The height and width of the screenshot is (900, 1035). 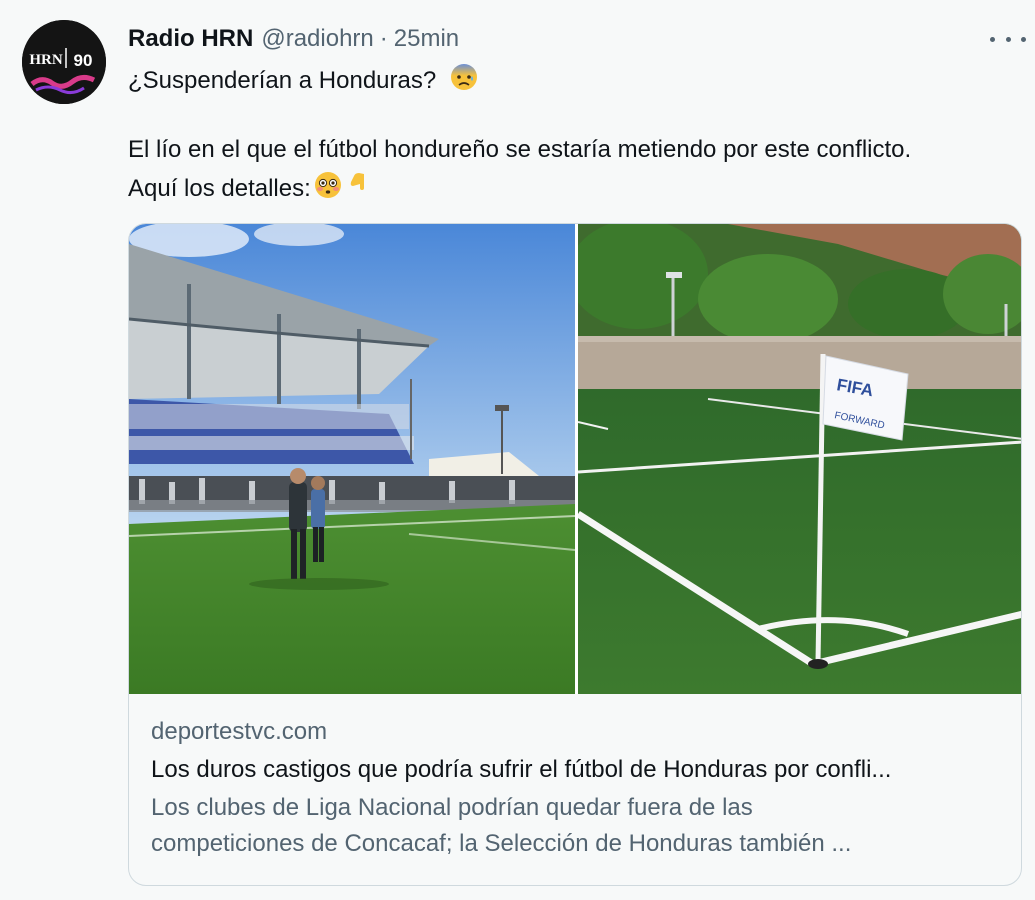 I want to click on avatar-text-hrn: HRN, so click(x=46, y=60).